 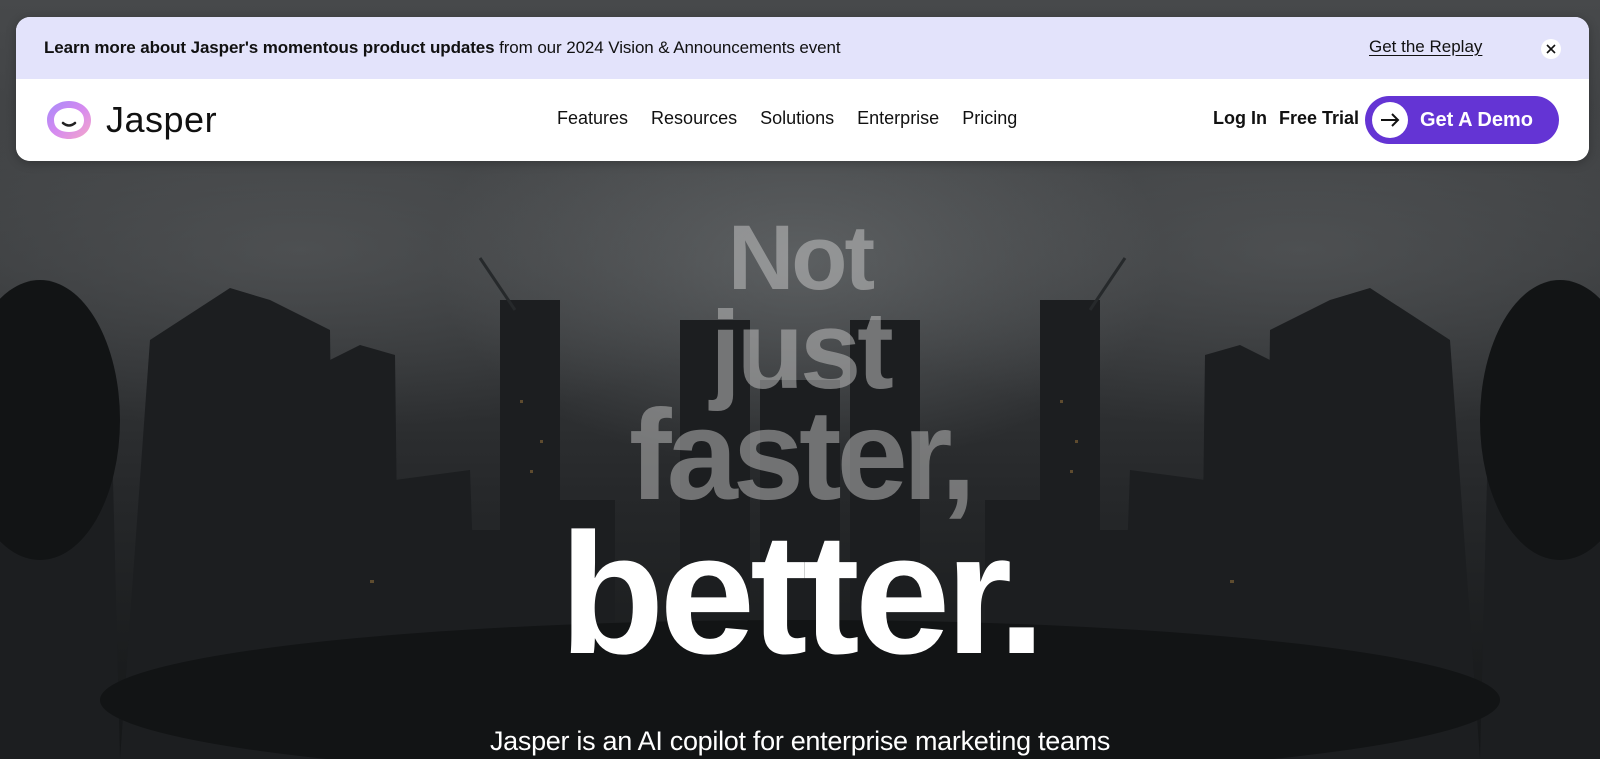 I want to click on close-icon, so click(x=1551, y=49).